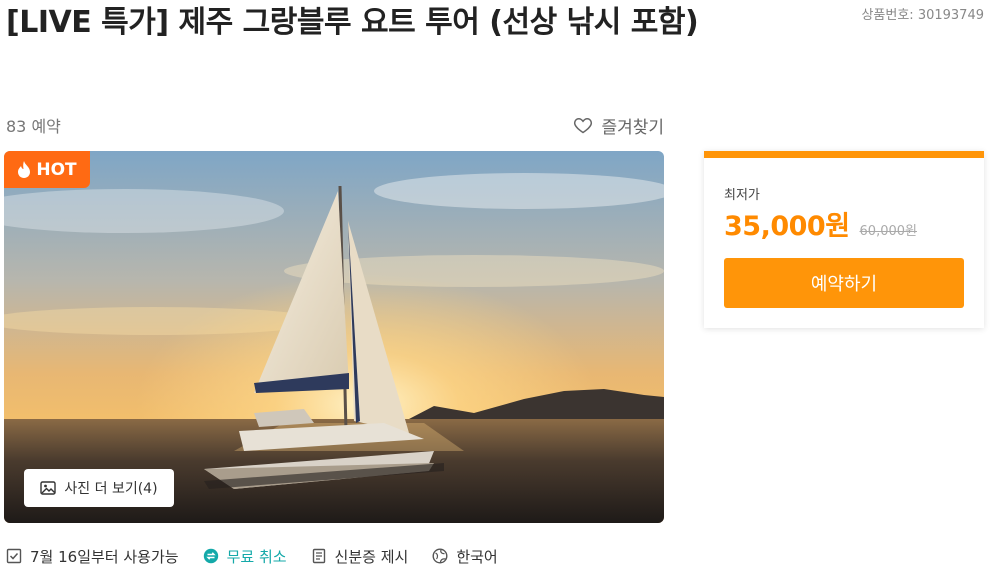 This screenshot has width=992, height=583. What do you see at coordinates (335, 125) in the screenshot?
I see `meta-row: 83 예약 즐겨찾기` at bounding box center [335, 125].